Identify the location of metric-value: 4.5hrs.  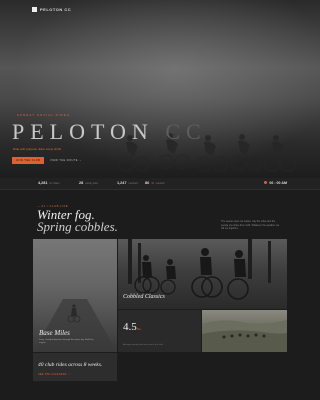
(132, 327).